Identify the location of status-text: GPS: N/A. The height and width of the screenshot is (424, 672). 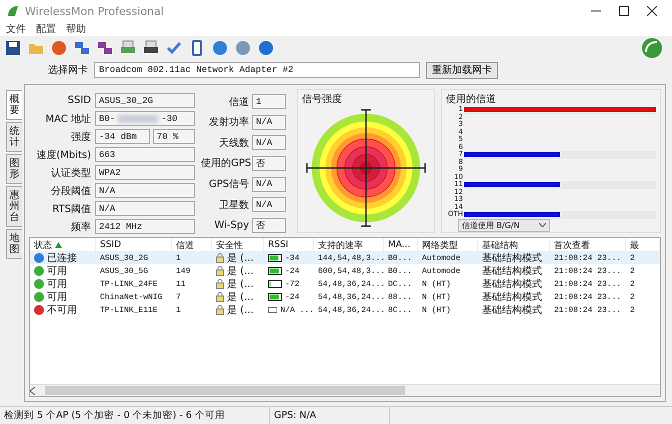
(330, 415).